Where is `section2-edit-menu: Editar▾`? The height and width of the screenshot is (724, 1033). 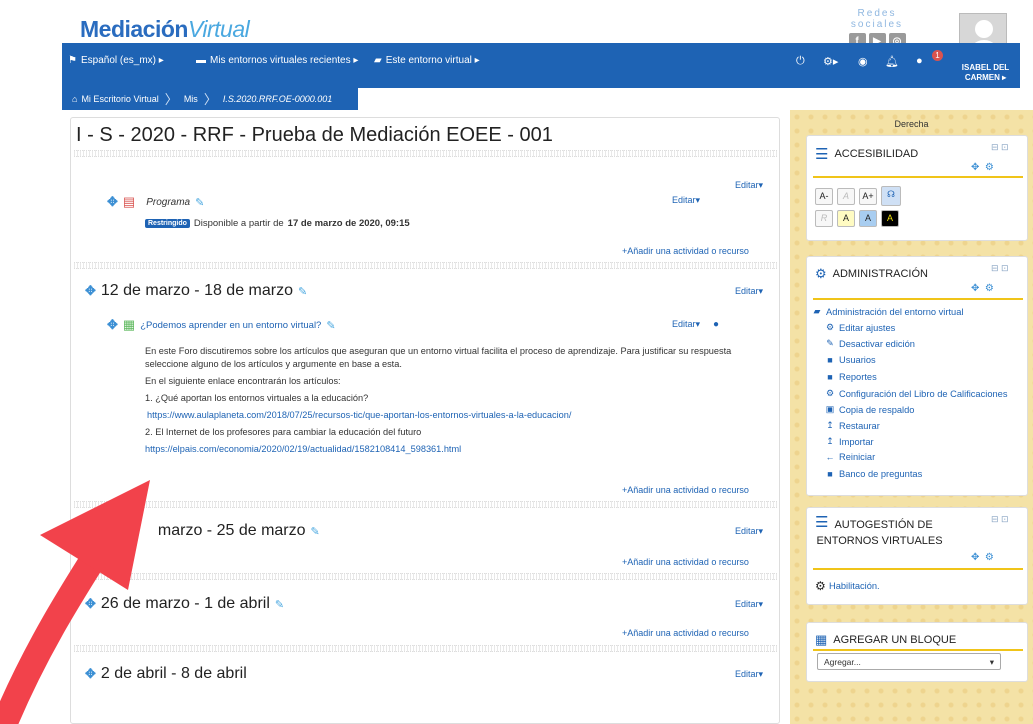 section2-edit-menu: Editar▾ is located at coordinates (749, 531).